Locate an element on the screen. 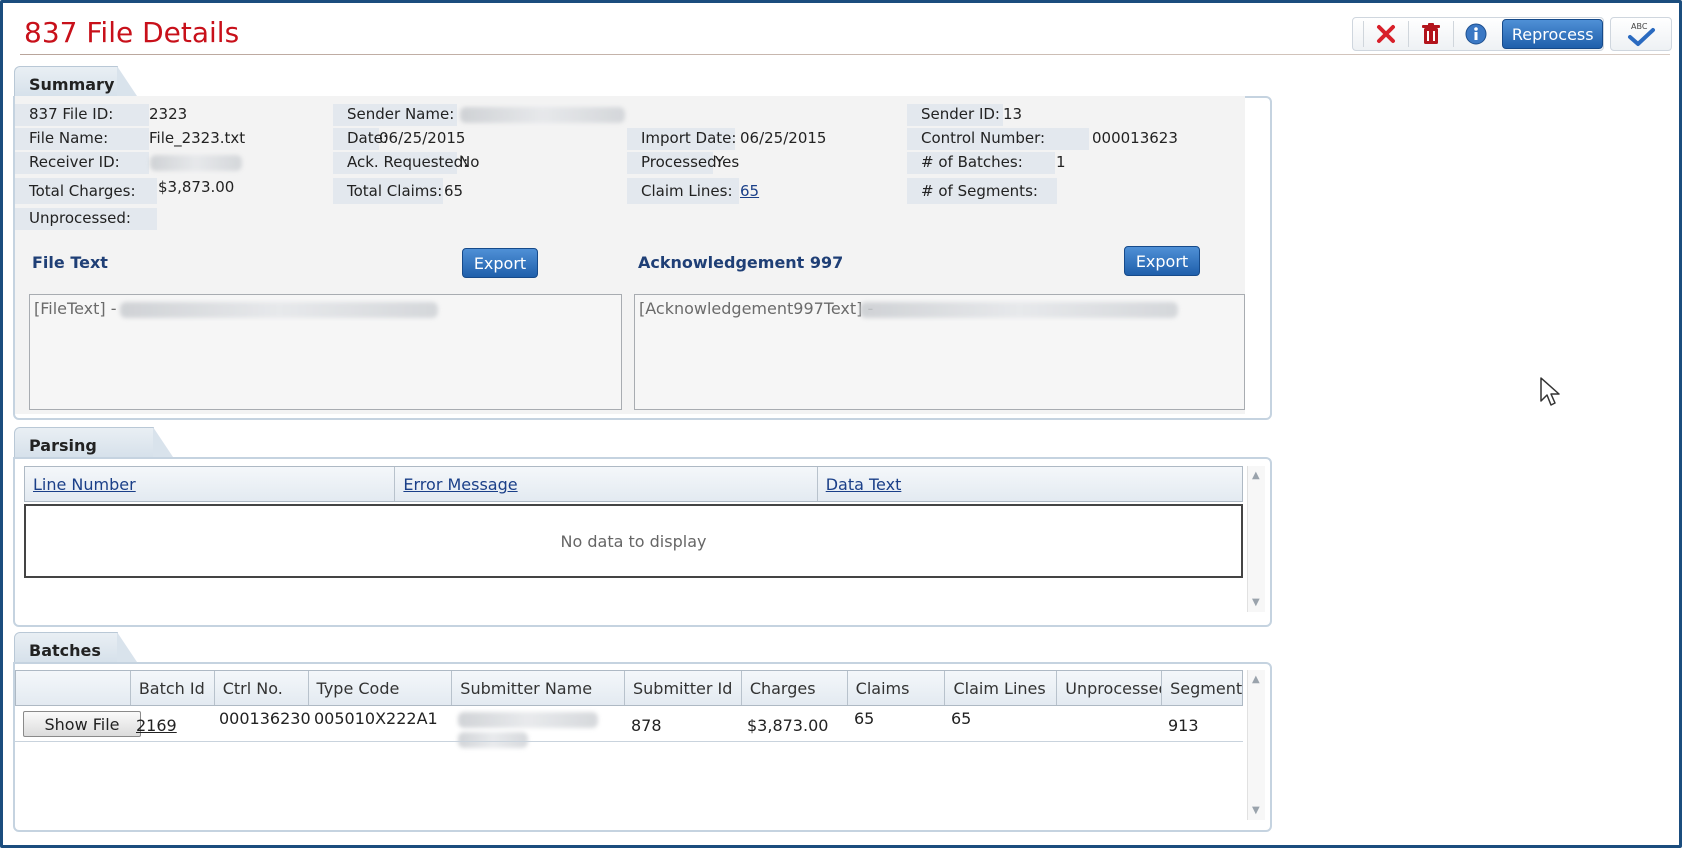 The width and height of the screenshot is (1682, 848). receiver-id-label: Receiver ID: is located at coordinates (82, 163).